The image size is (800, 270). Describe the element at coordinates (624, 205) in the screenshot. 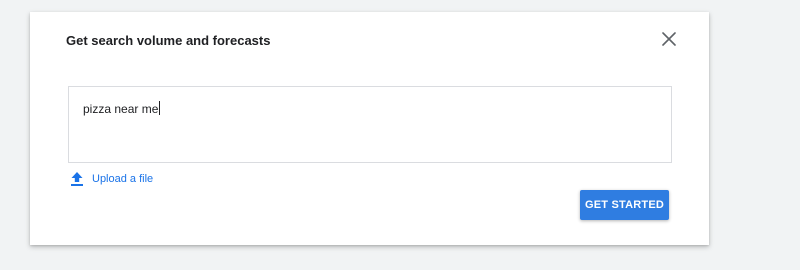

I see `get-started-button: GET STARTED` at that location.